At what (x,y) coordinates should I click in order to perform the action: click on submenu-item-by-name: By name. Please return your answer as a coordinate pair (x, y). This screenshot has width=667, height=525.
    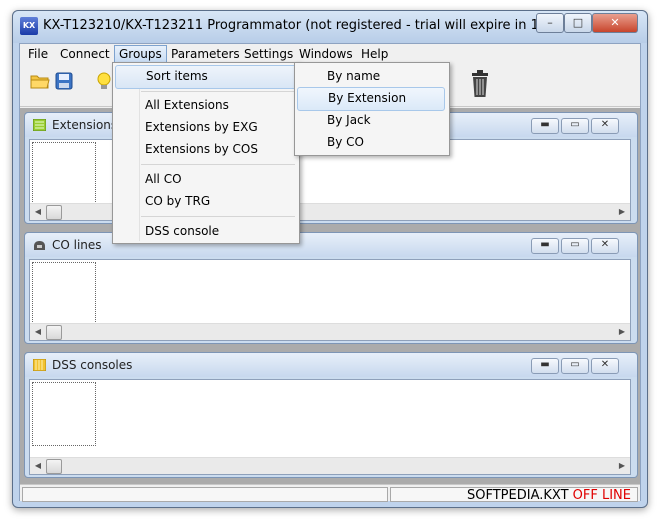
    Looking at the image, I should click on (371, 76).